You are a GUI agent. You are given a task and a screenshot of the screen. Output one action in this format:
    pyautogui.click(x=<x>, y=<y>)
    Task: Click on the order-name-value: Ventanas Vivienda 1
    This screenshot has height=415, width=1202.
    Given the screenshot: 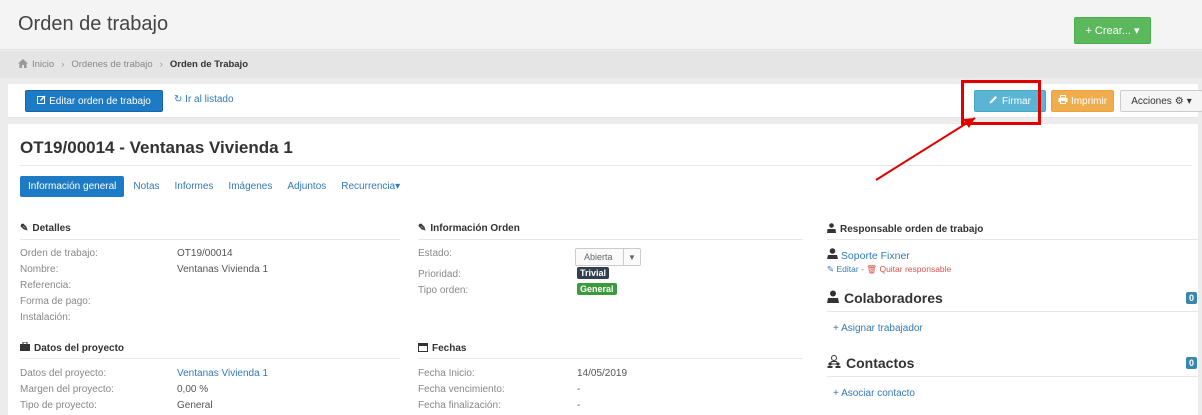 What is the action you would take?
    pyautogui.click(x=223, y=269)
    